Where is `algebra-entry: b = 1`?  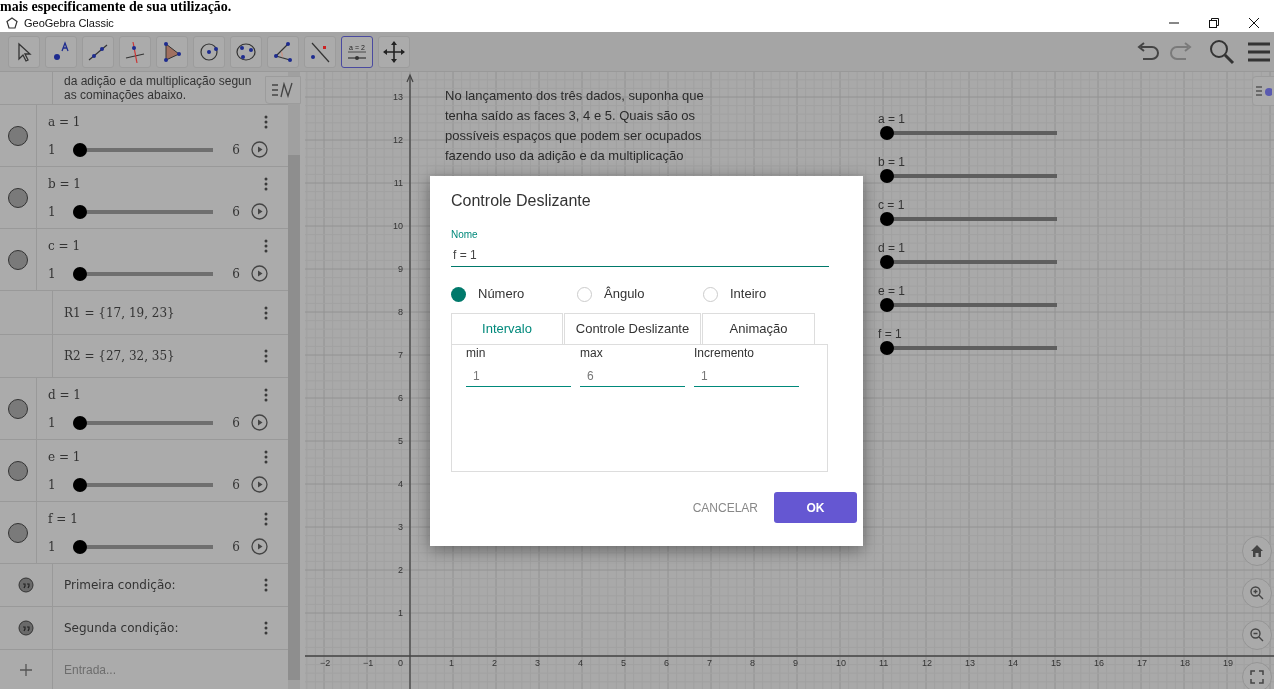
algebra-entry: b = 1 is located at coordinates (64, 183).